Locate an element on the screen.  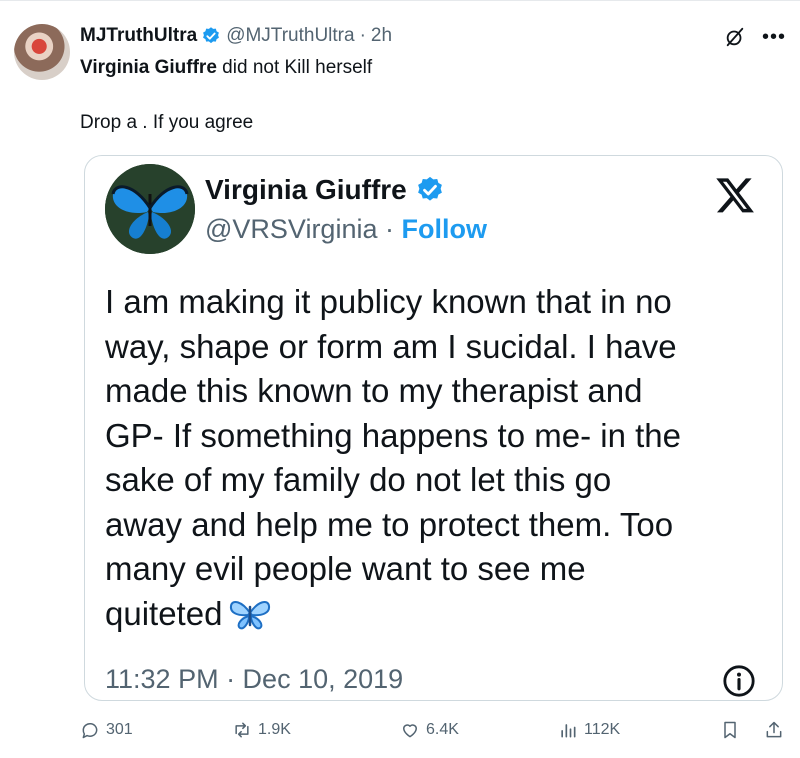
post-time: 2h is located at coordinates (381, 36).